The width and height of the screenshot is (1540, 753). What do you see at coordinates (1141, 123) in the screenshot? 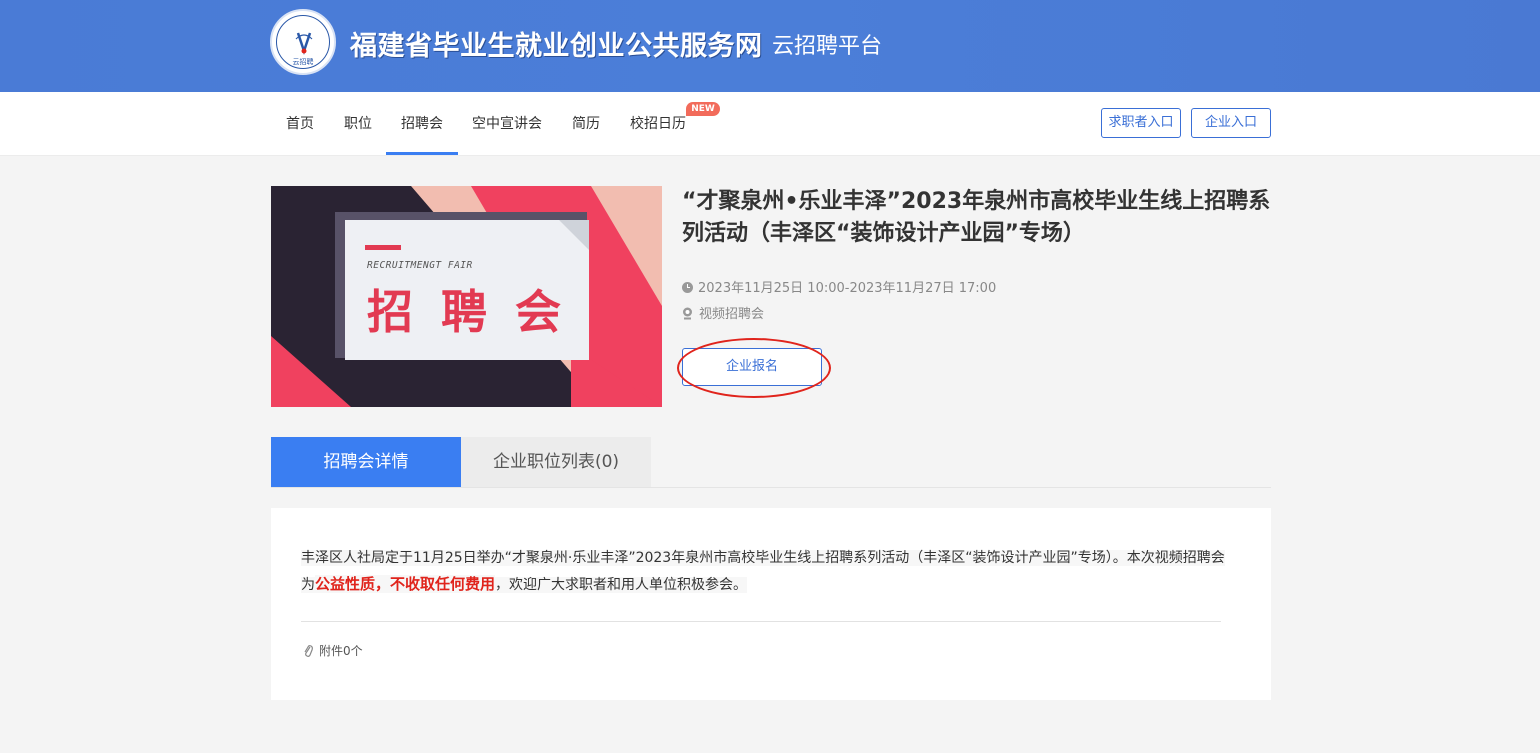
I see `jobseeker-entry-button: 求职者入口` at bounding box center [1141, 123].